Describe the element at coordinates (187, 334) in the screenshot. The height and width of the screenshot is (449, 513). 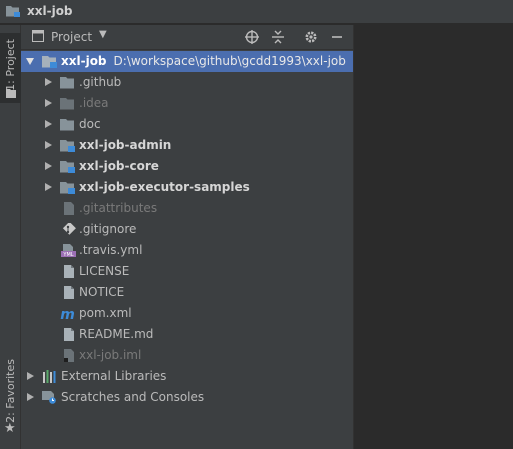
I see `tree-item-readme-md: README.md` at that location.